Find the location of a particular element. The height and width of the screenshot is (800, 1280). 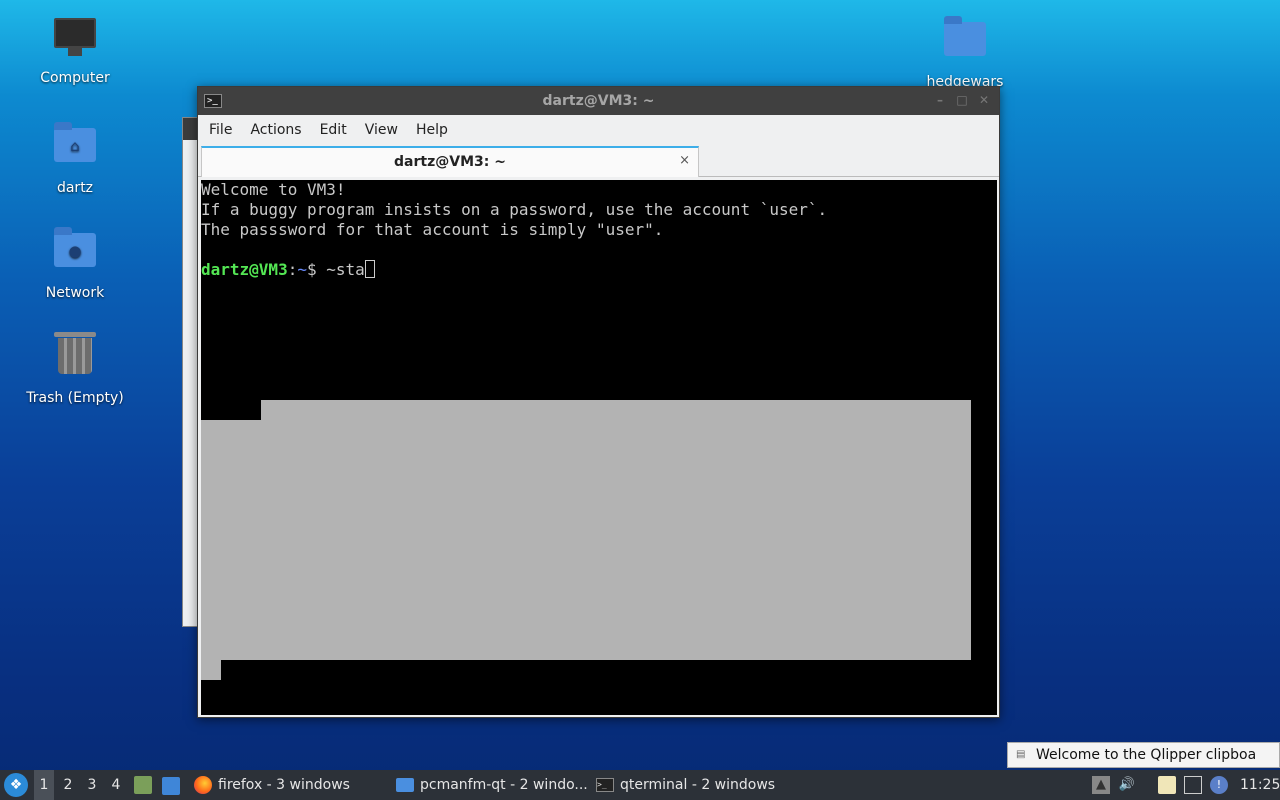

task-qterminal: >_ qterminal - 2 windows is located at coordinates (685, 785).